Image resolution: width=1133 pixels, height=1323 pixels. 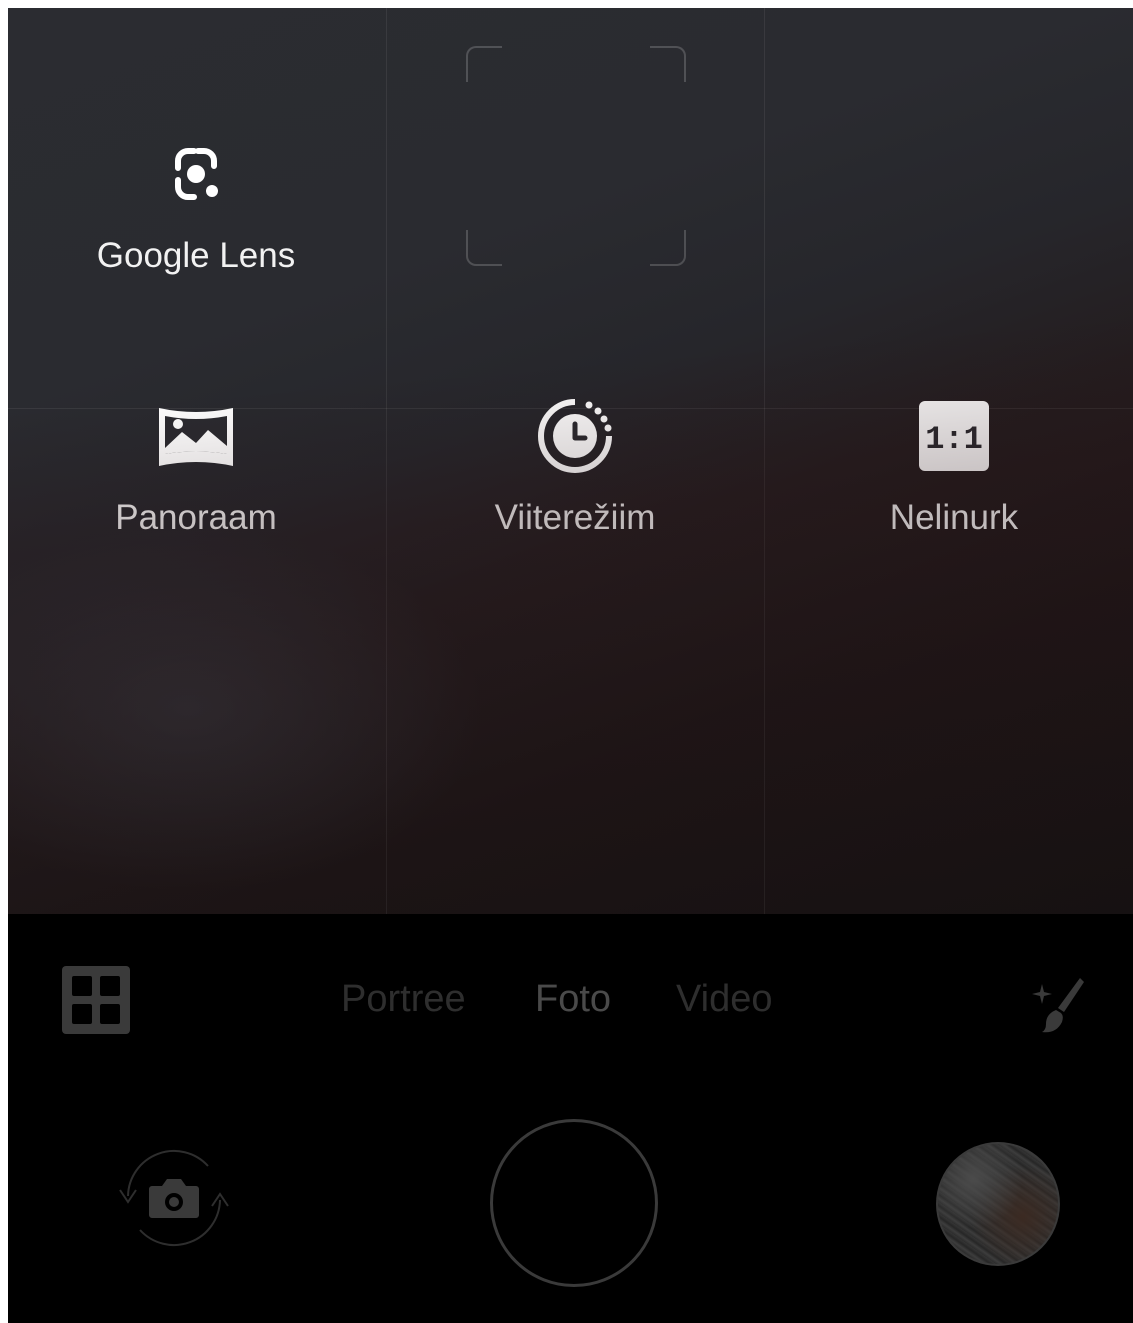 What do you see at coordinates (575, 436) in the screenshot?
I see `timelapse-icon` at bounding box center [575, 436].